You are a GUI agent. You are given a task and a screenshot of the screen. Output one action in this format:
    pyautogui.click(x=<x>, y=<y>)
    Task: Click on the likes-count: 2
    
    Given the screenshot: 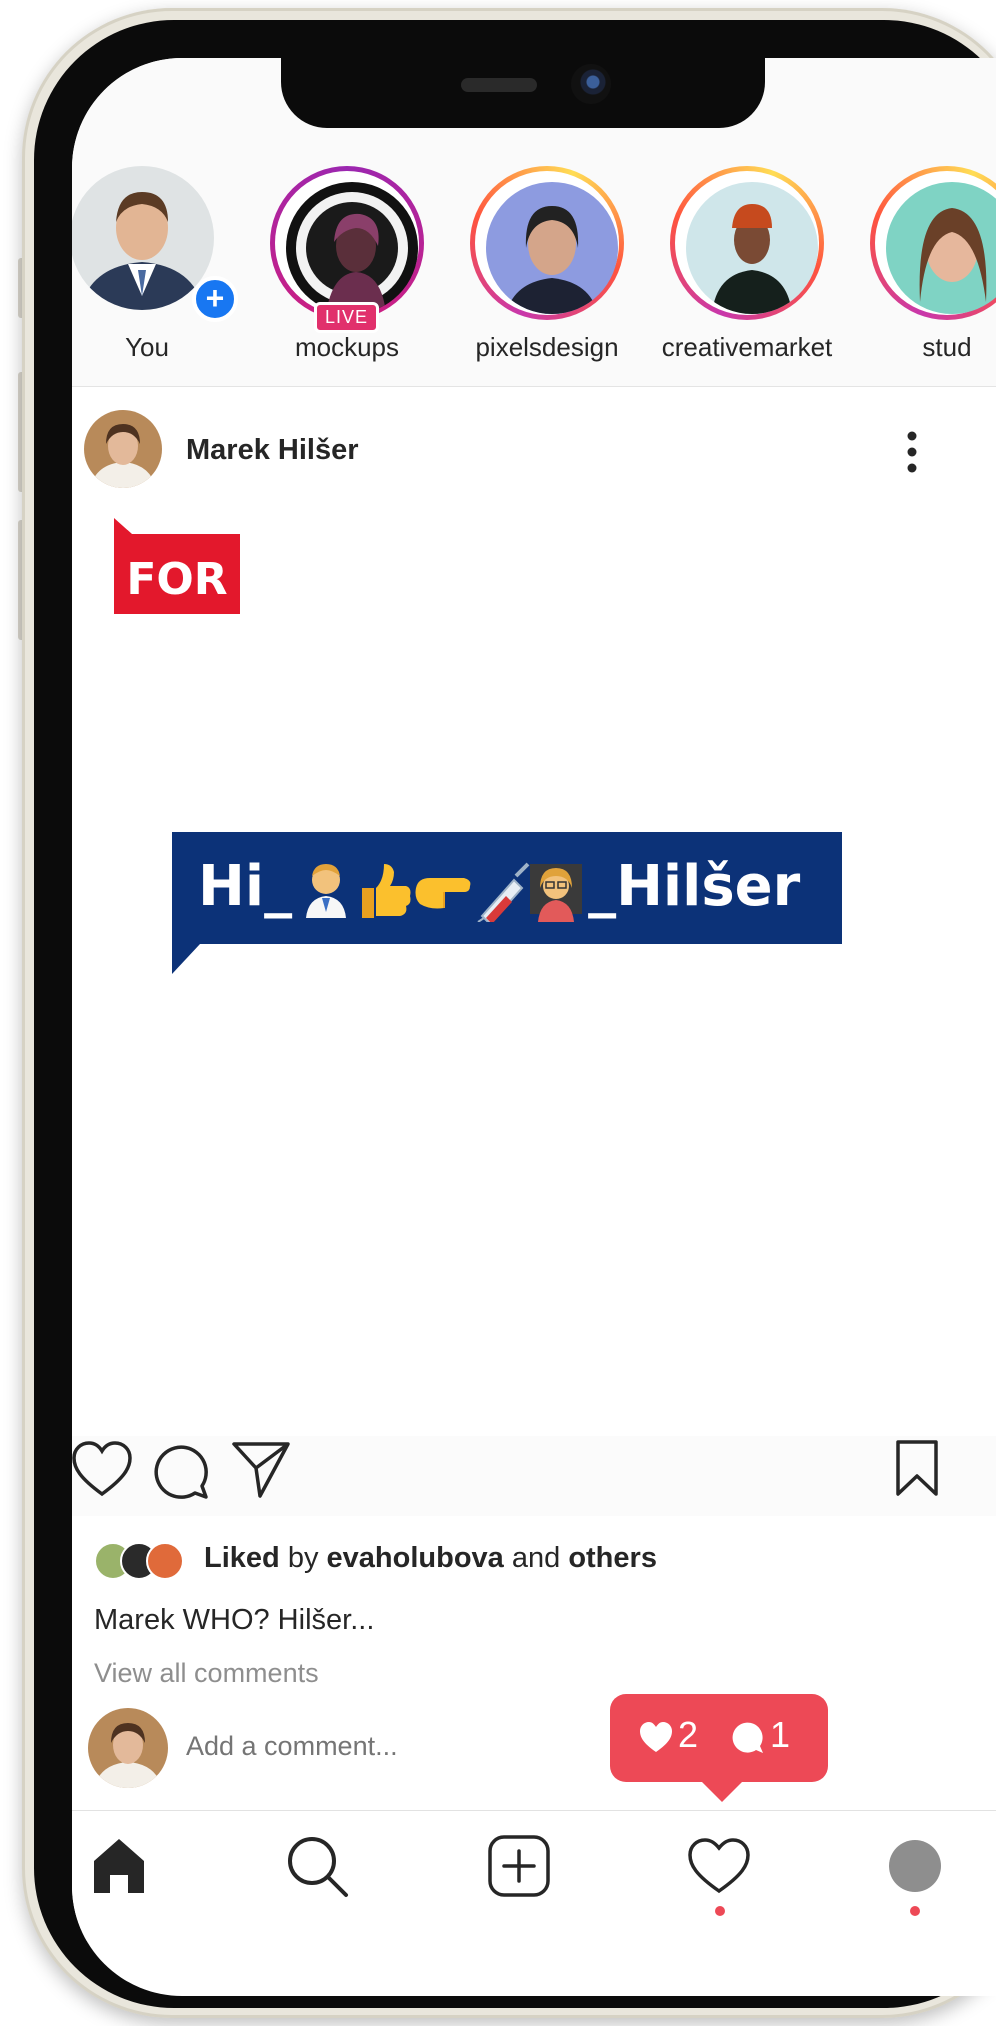 What is the action you would take?
    pyautogui.click(x=688, y=1734)
    